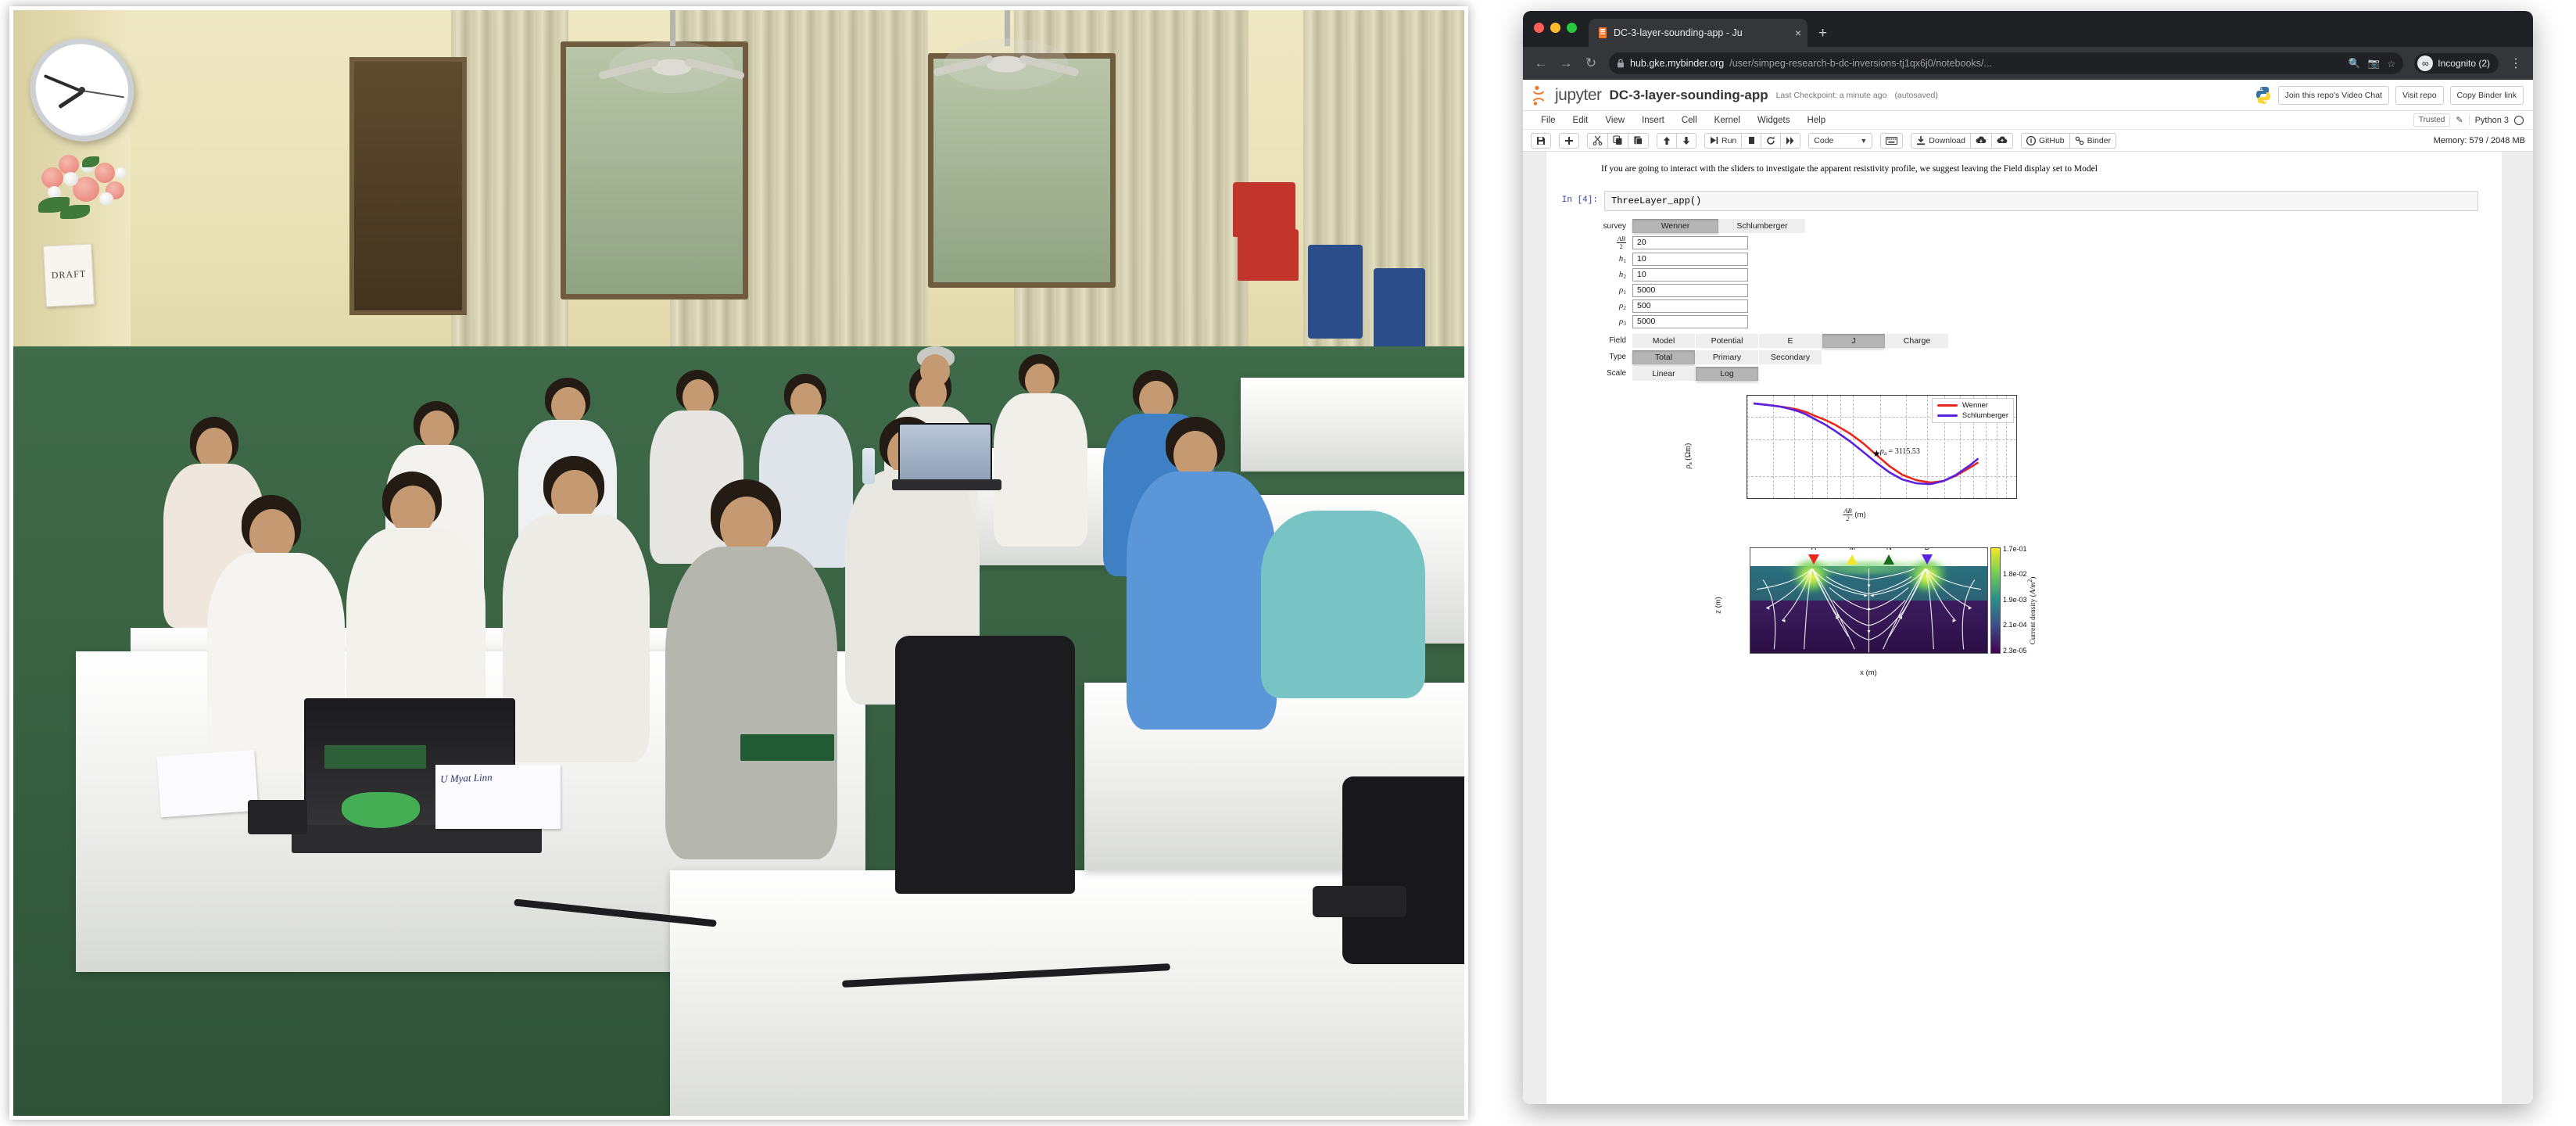  I want to click on menu-file: File, so click(1548, 120).